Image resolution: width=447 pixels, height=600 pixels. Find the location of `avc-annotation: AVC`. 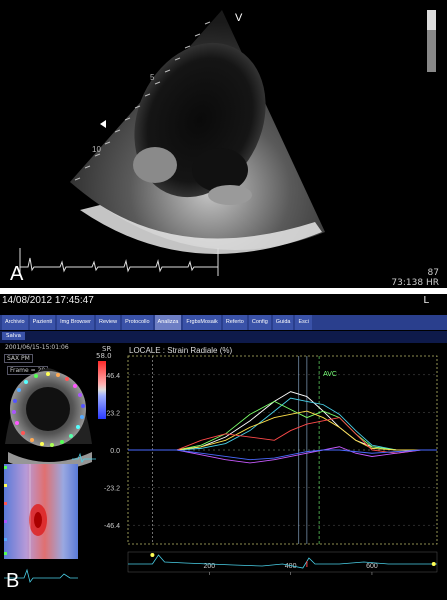

avc-annotation: AVC is located at coordinates (330, 374).